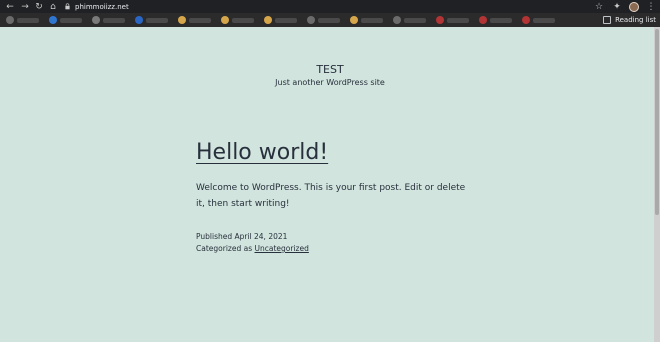 This screenshot has width=660, height=342. I want to click on bookmarks-bar, so click(330, 20).